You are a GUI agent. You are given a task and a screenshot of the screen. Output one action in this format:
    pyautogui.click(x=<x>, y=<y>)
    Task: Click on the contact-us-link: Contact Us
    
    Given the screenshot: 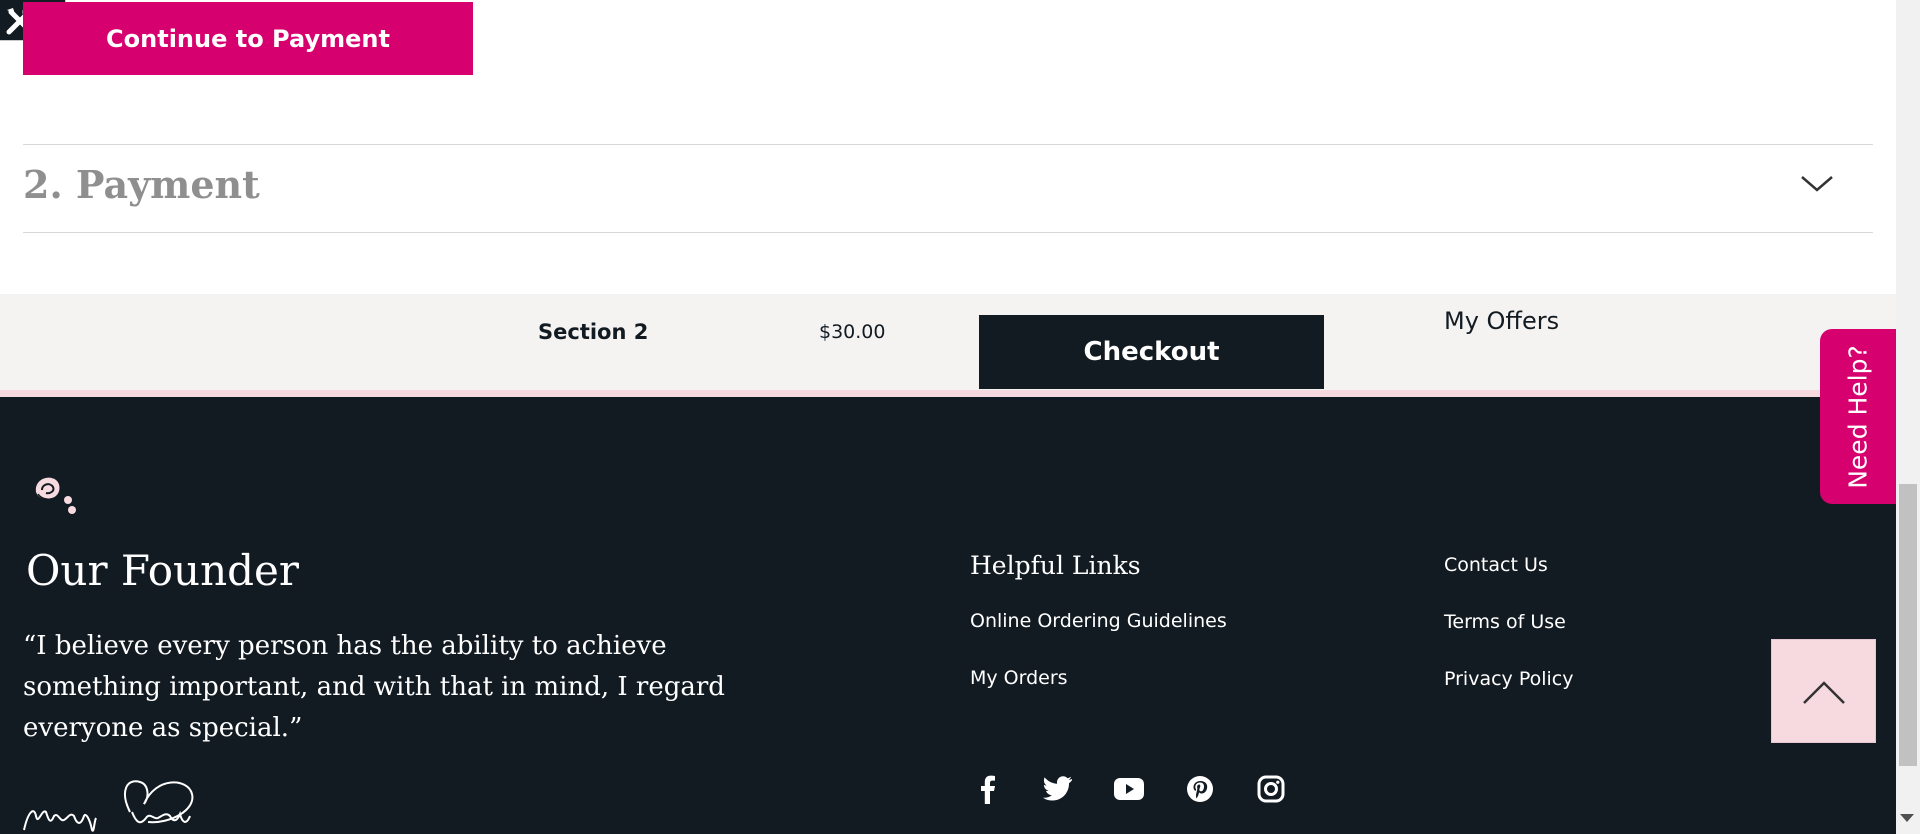 What is the action you would take?
    pyautogui.click(x=1496, y=565)
    